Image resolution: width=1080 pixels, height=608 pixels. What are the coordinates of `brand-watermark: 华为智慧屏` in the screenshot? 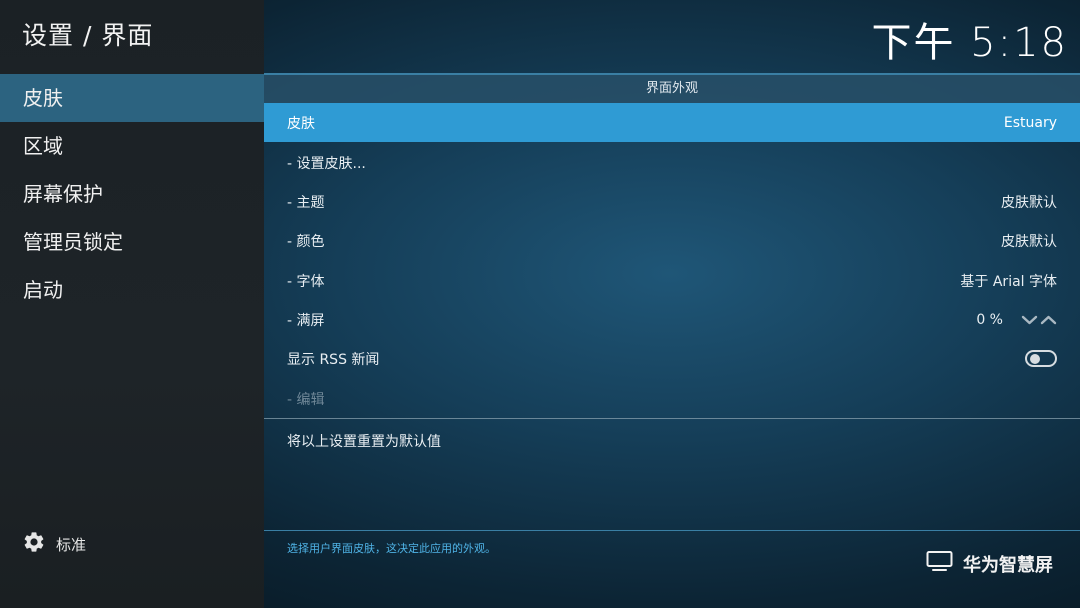 It's located at (989, 563).